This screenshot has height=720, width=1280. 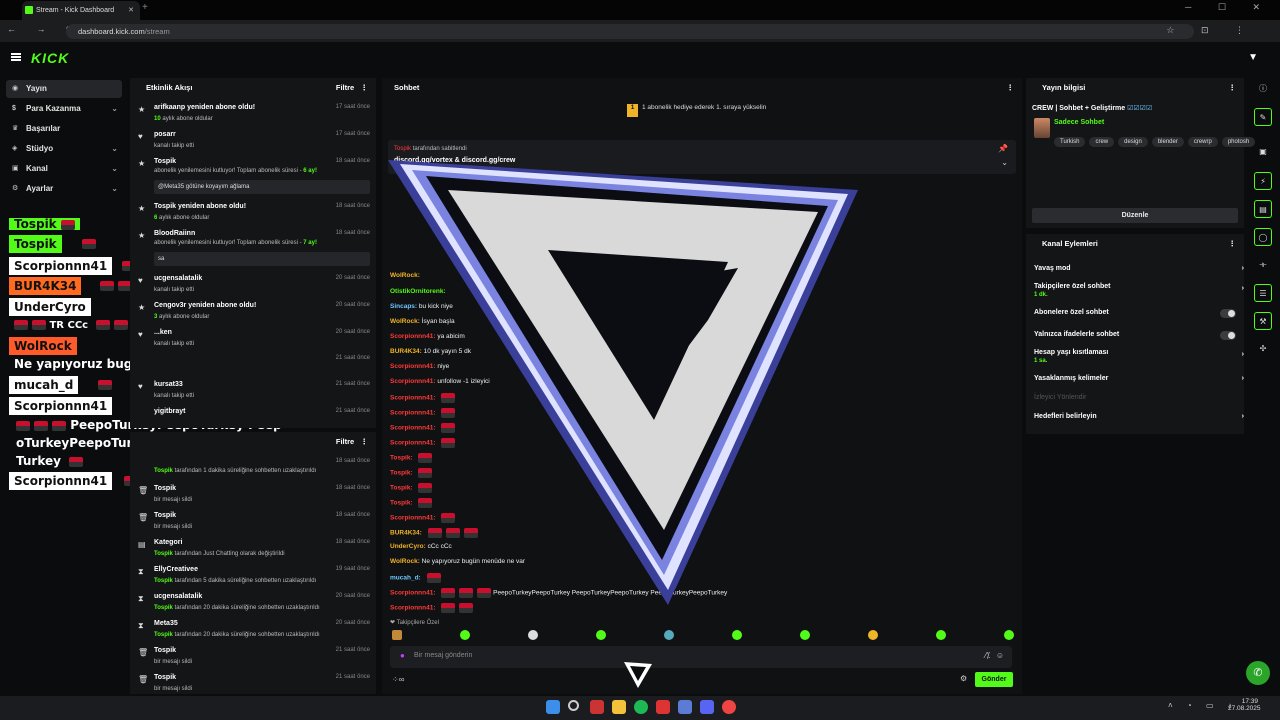 What do you see at coordinates (352, 442) in the screenshot?
I see `moderation-filter-button: Filtre ⋮` at bounding box center [352, 442].